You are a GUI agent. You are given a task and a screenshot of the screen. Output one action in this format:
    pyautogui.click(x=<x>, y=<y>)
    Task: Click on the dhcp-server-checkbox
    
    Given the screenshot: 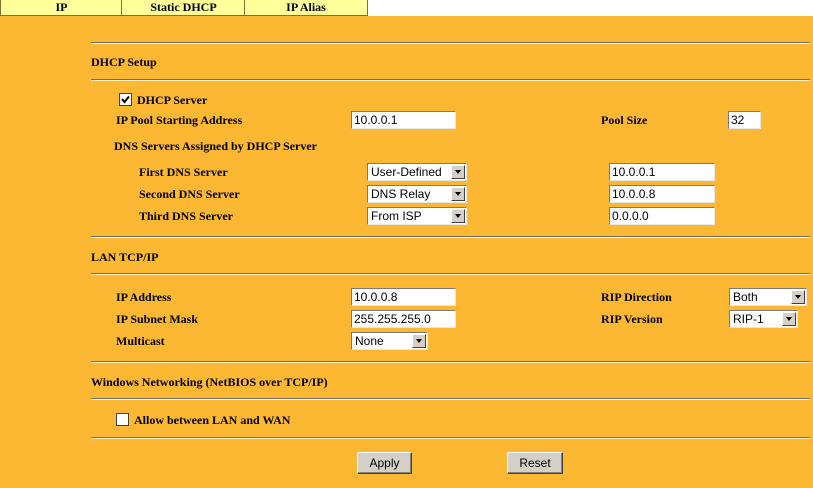 What is the action you would take?
    pyautogui.click(x=125, y=99)
    